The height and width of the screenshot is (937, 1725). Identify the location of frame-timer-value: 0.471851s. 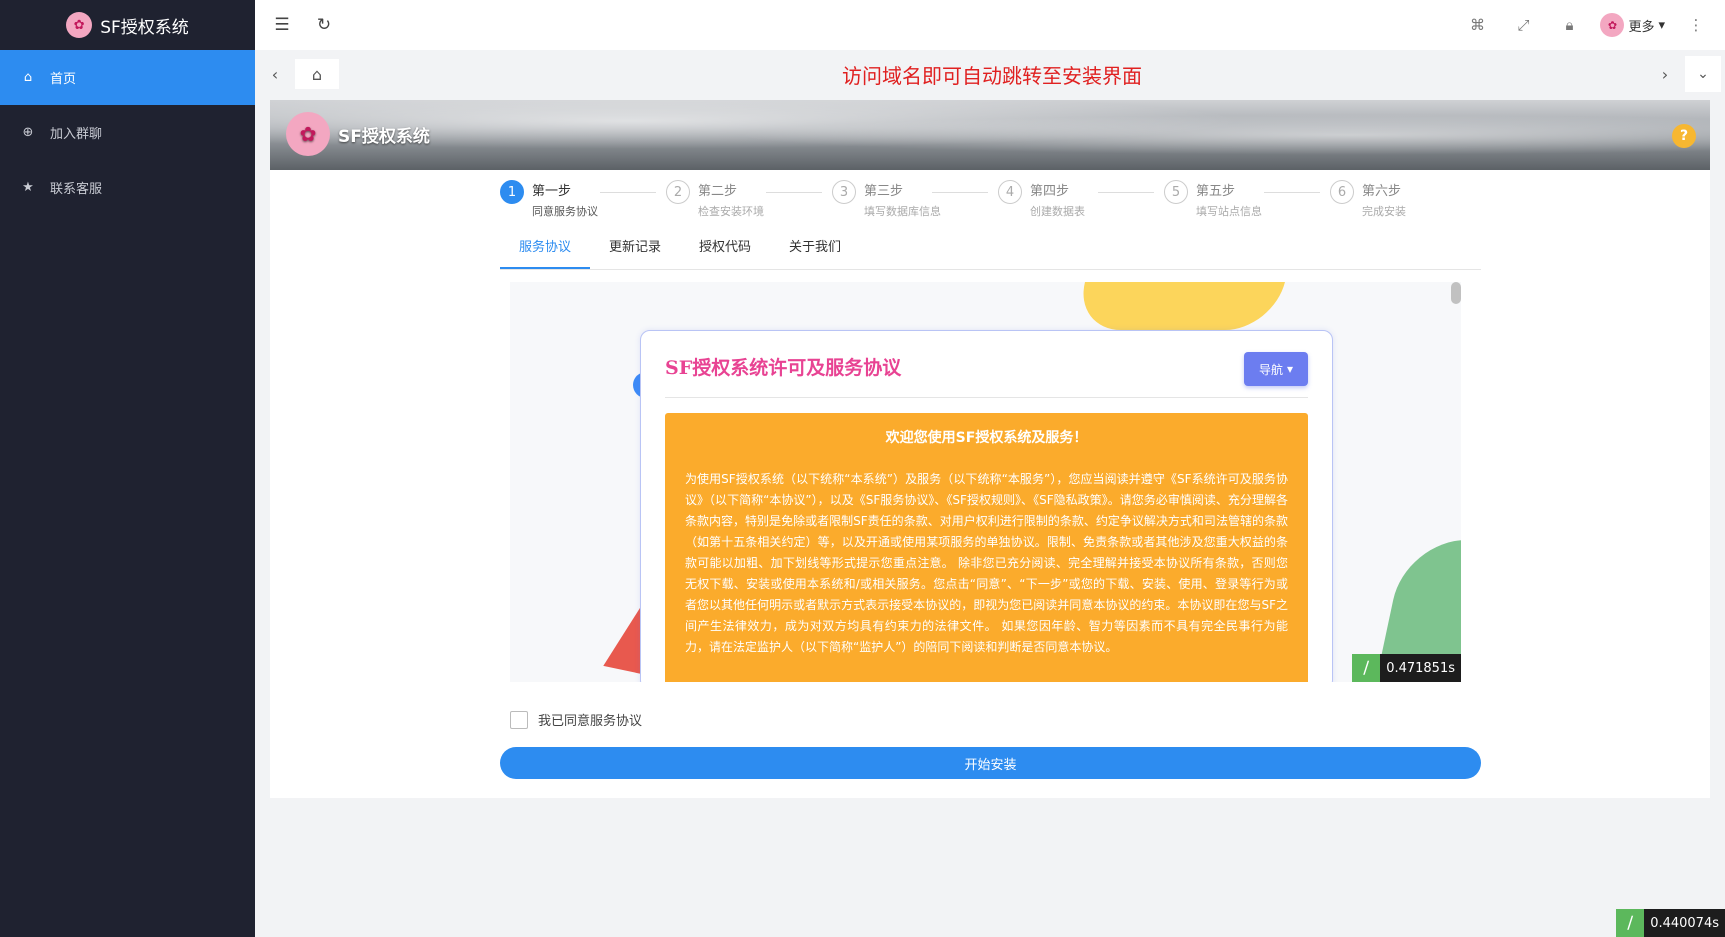
(1420, 668).